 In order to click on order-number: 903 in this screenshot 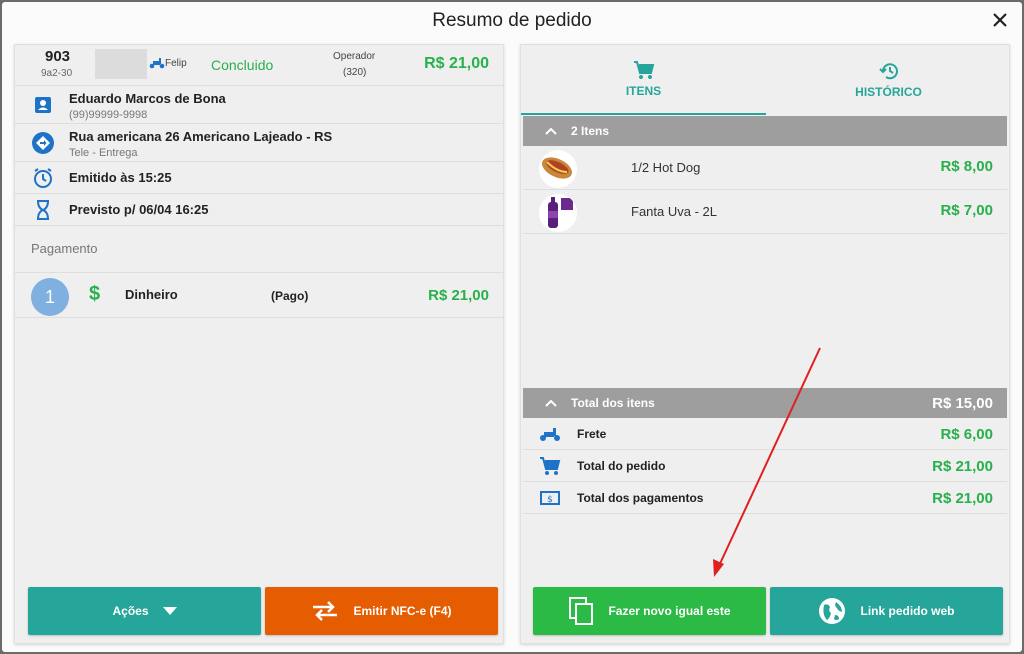, I will do `click(58, 56)`.